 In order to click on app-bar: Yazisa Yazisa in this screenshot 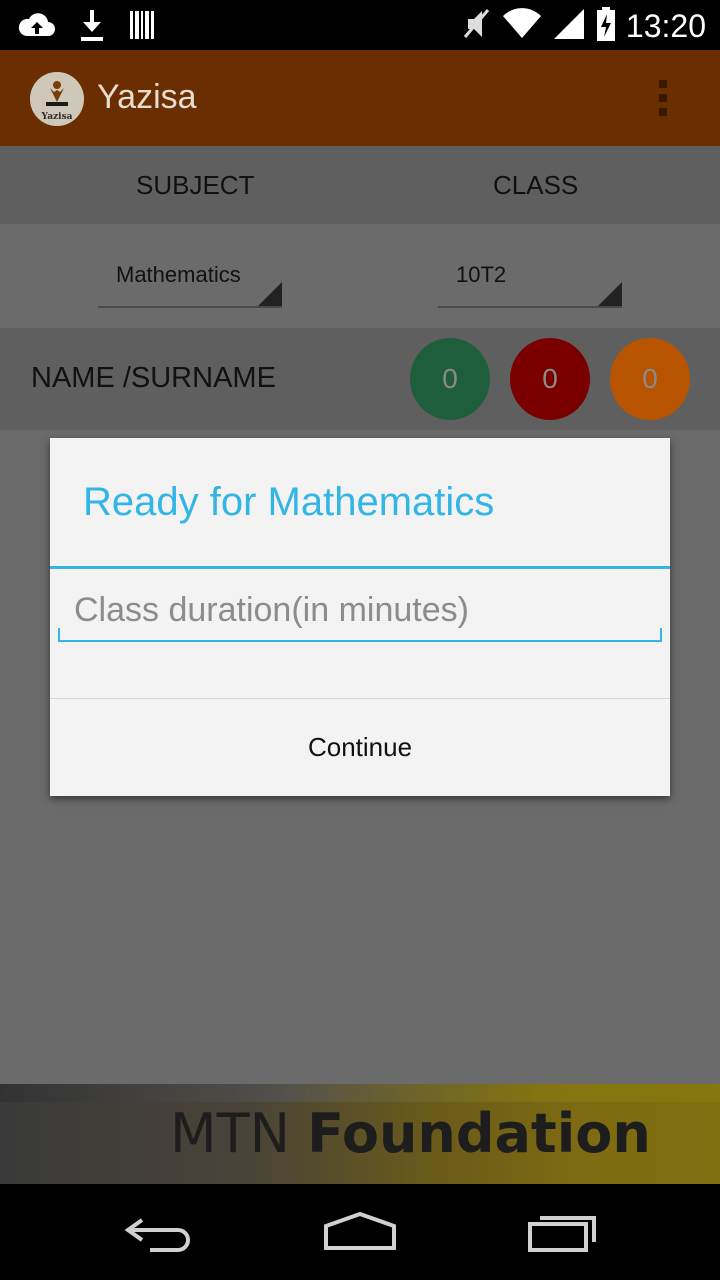, I will do `click(360, 98)`.